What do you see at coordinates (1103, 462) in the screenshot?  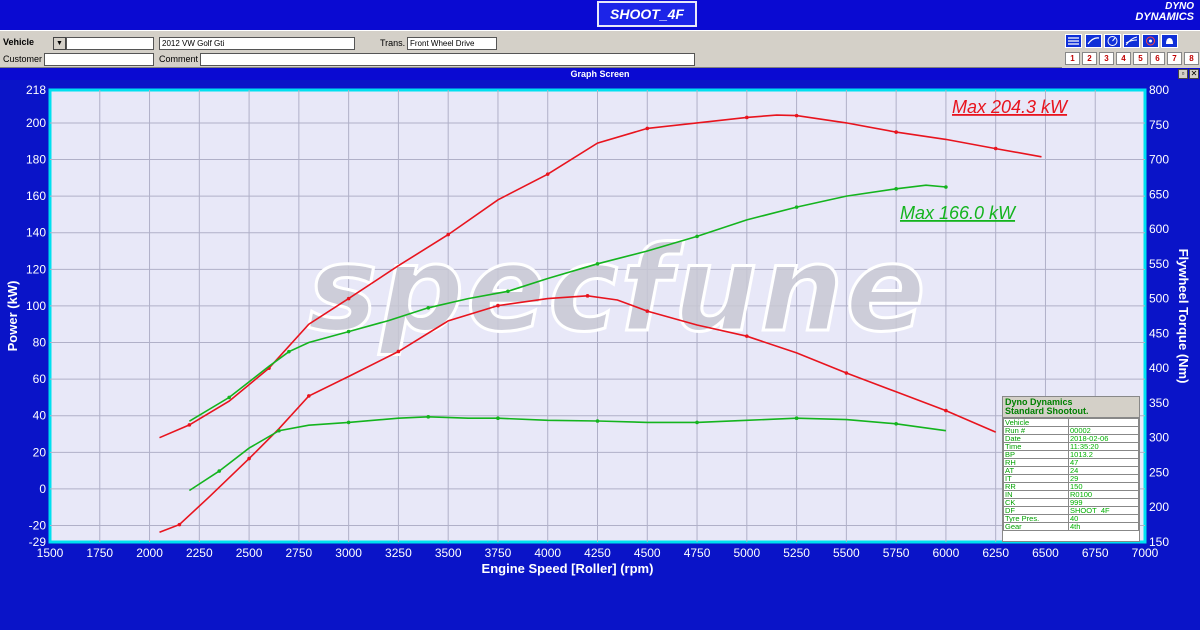 I see `legend-value: 47` at bounding box center [1103, 462].